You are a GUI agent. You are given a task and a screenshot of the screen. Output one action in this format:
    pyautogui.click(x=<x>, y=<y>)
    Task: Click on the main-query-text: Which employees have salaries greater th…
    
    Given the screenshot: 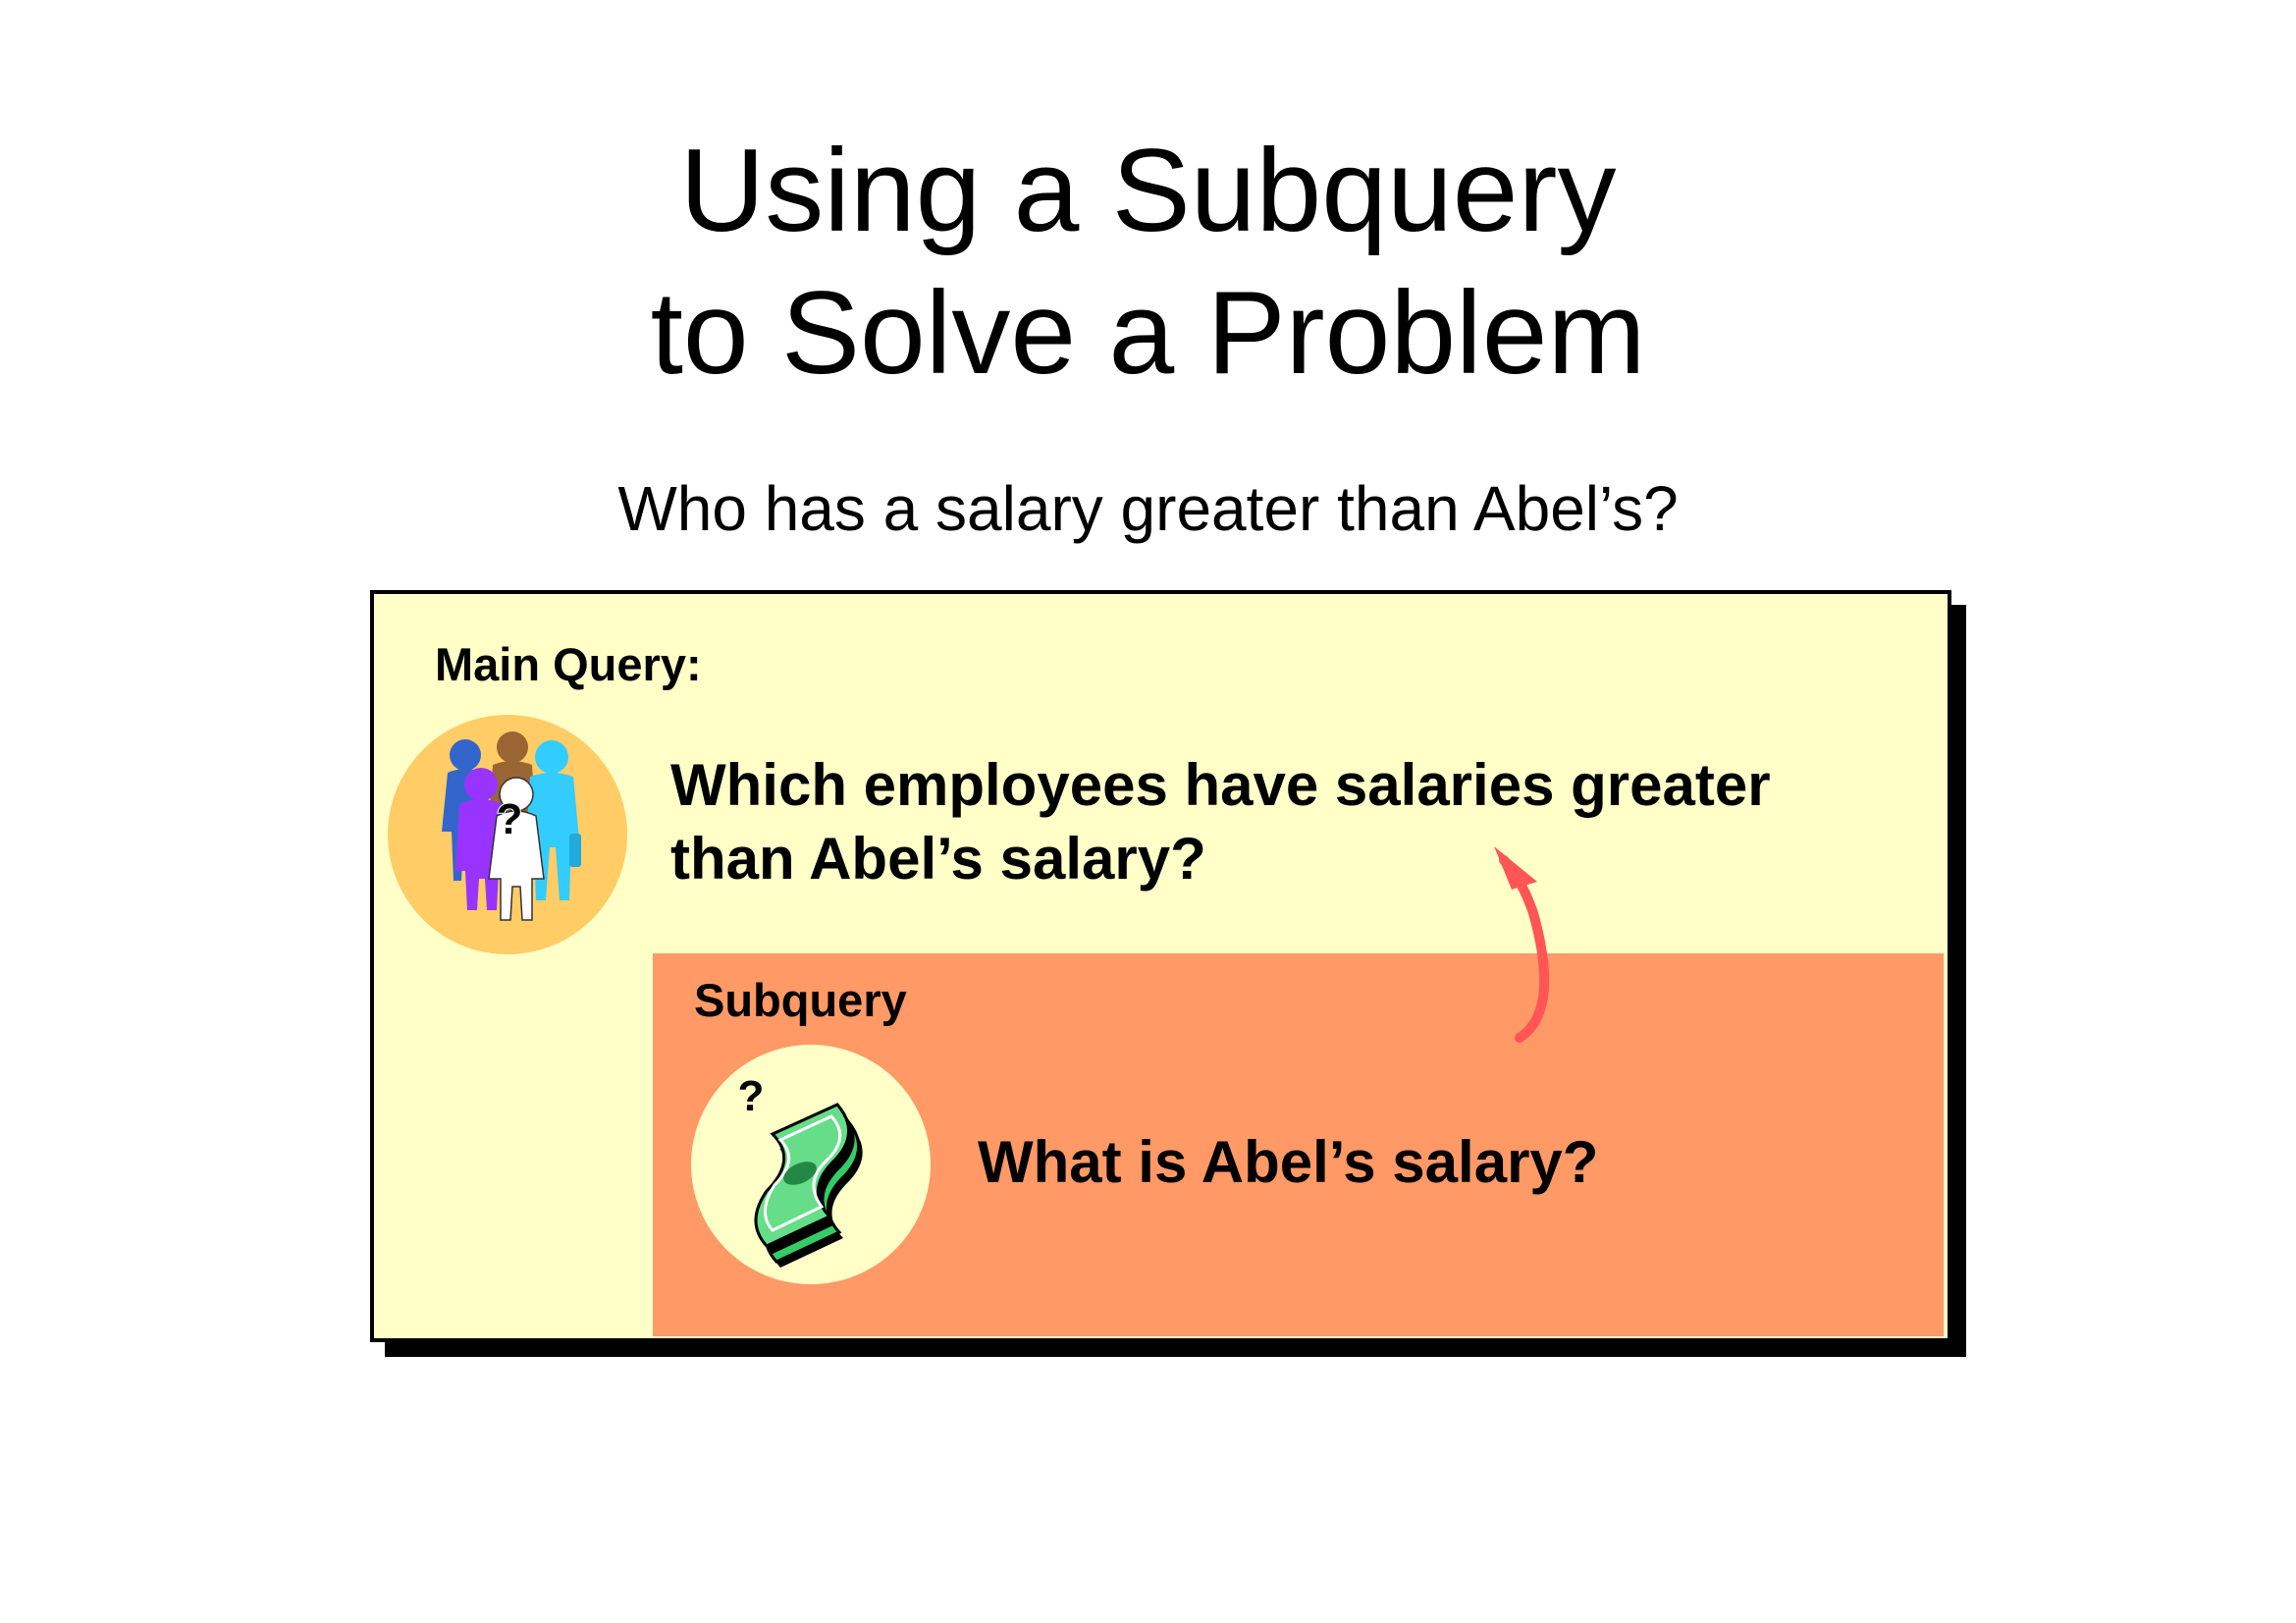 What is the action you would take?
    pyautogui.click(x=1284, y=821)
    